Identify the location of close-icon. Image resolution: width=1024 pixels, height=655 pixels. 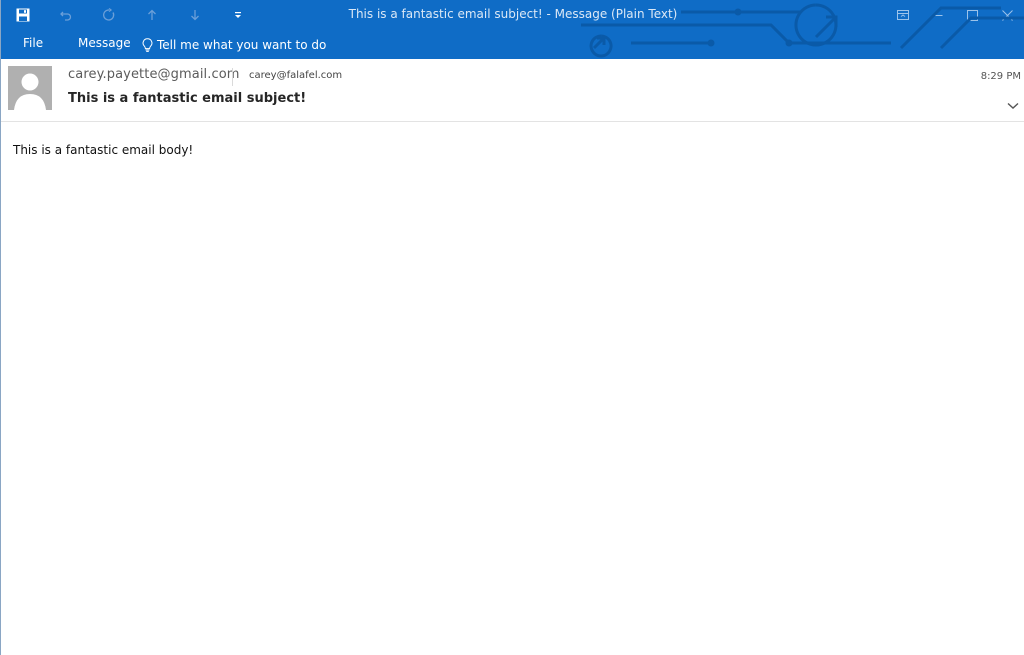
(1007, 15).